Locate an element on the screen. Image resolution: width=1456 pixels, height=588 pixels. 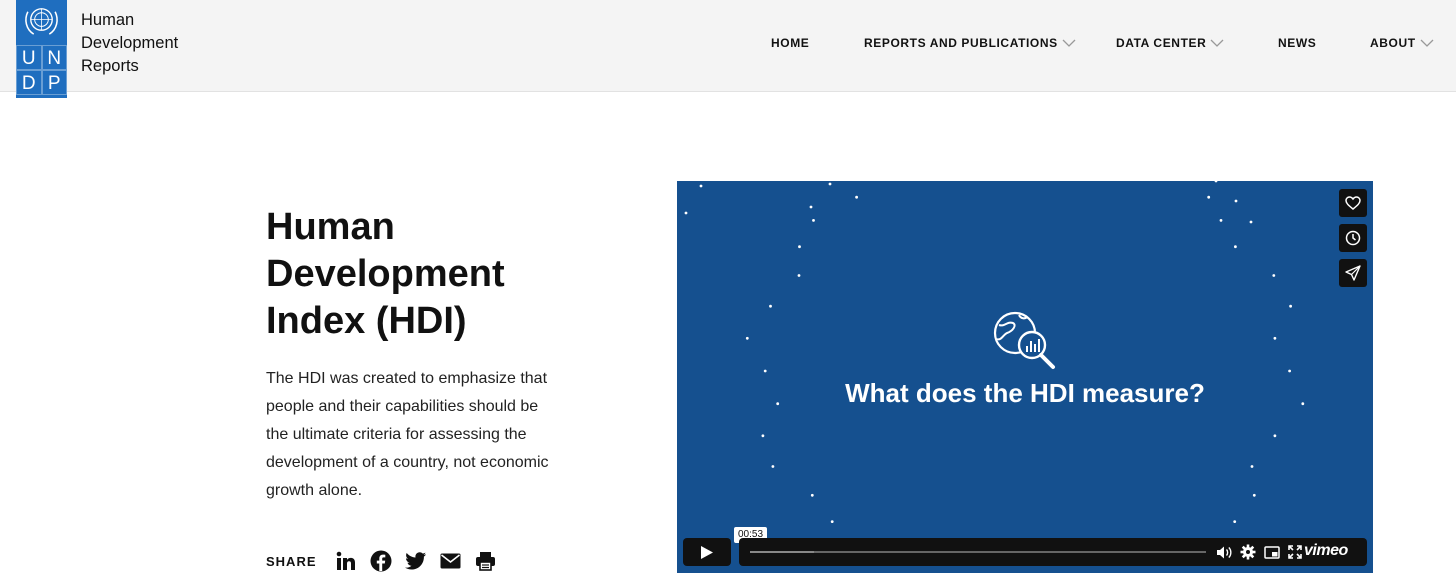
picture-in-picture-icon is located at coordinates (1272, 552).